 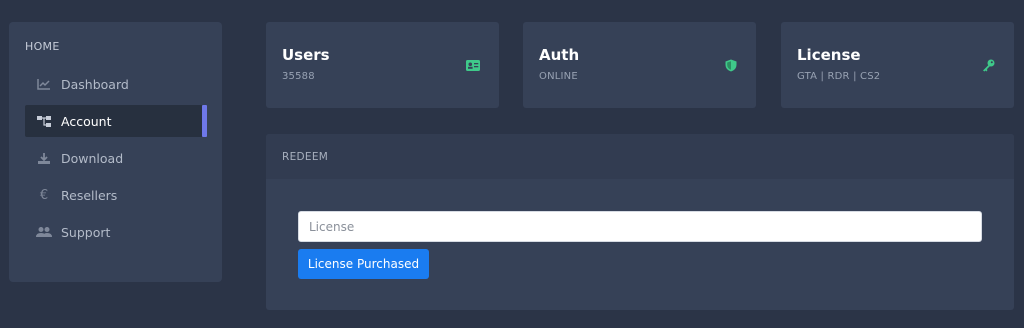 I want to click on card-title: Auth, so click(x=559, y=55).